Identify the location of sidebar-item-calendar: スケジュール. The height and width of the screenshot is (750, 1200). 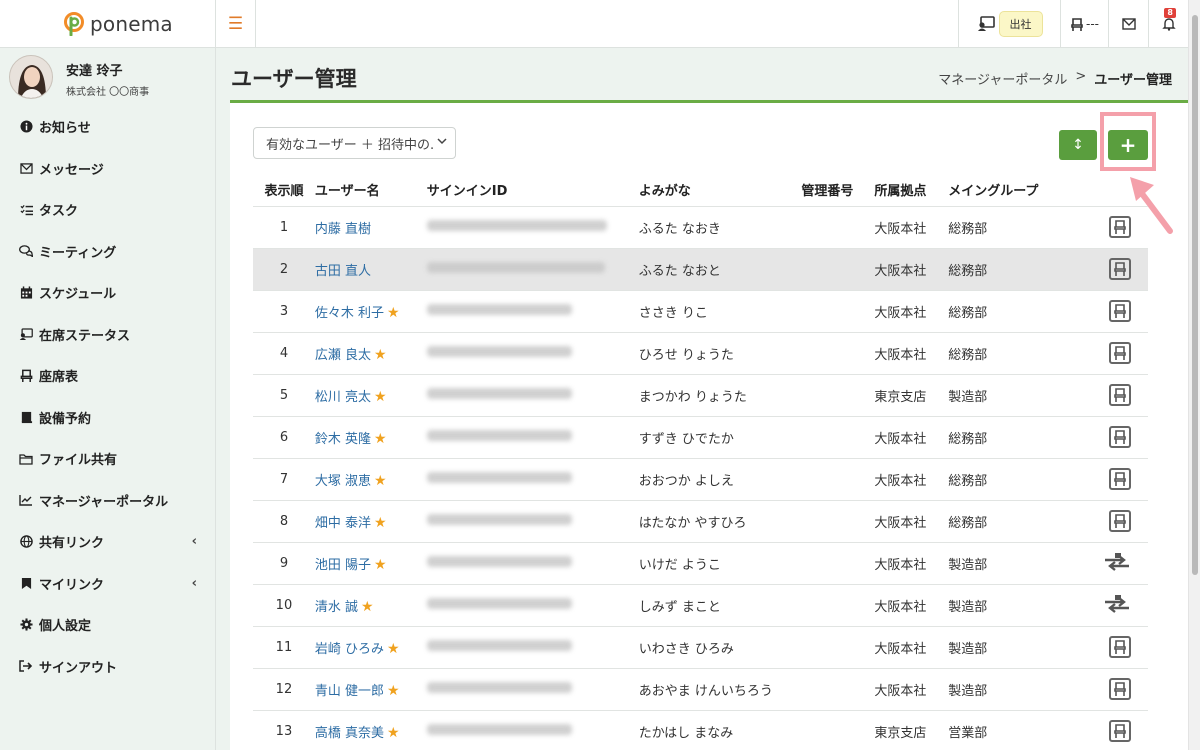
(107, 293).